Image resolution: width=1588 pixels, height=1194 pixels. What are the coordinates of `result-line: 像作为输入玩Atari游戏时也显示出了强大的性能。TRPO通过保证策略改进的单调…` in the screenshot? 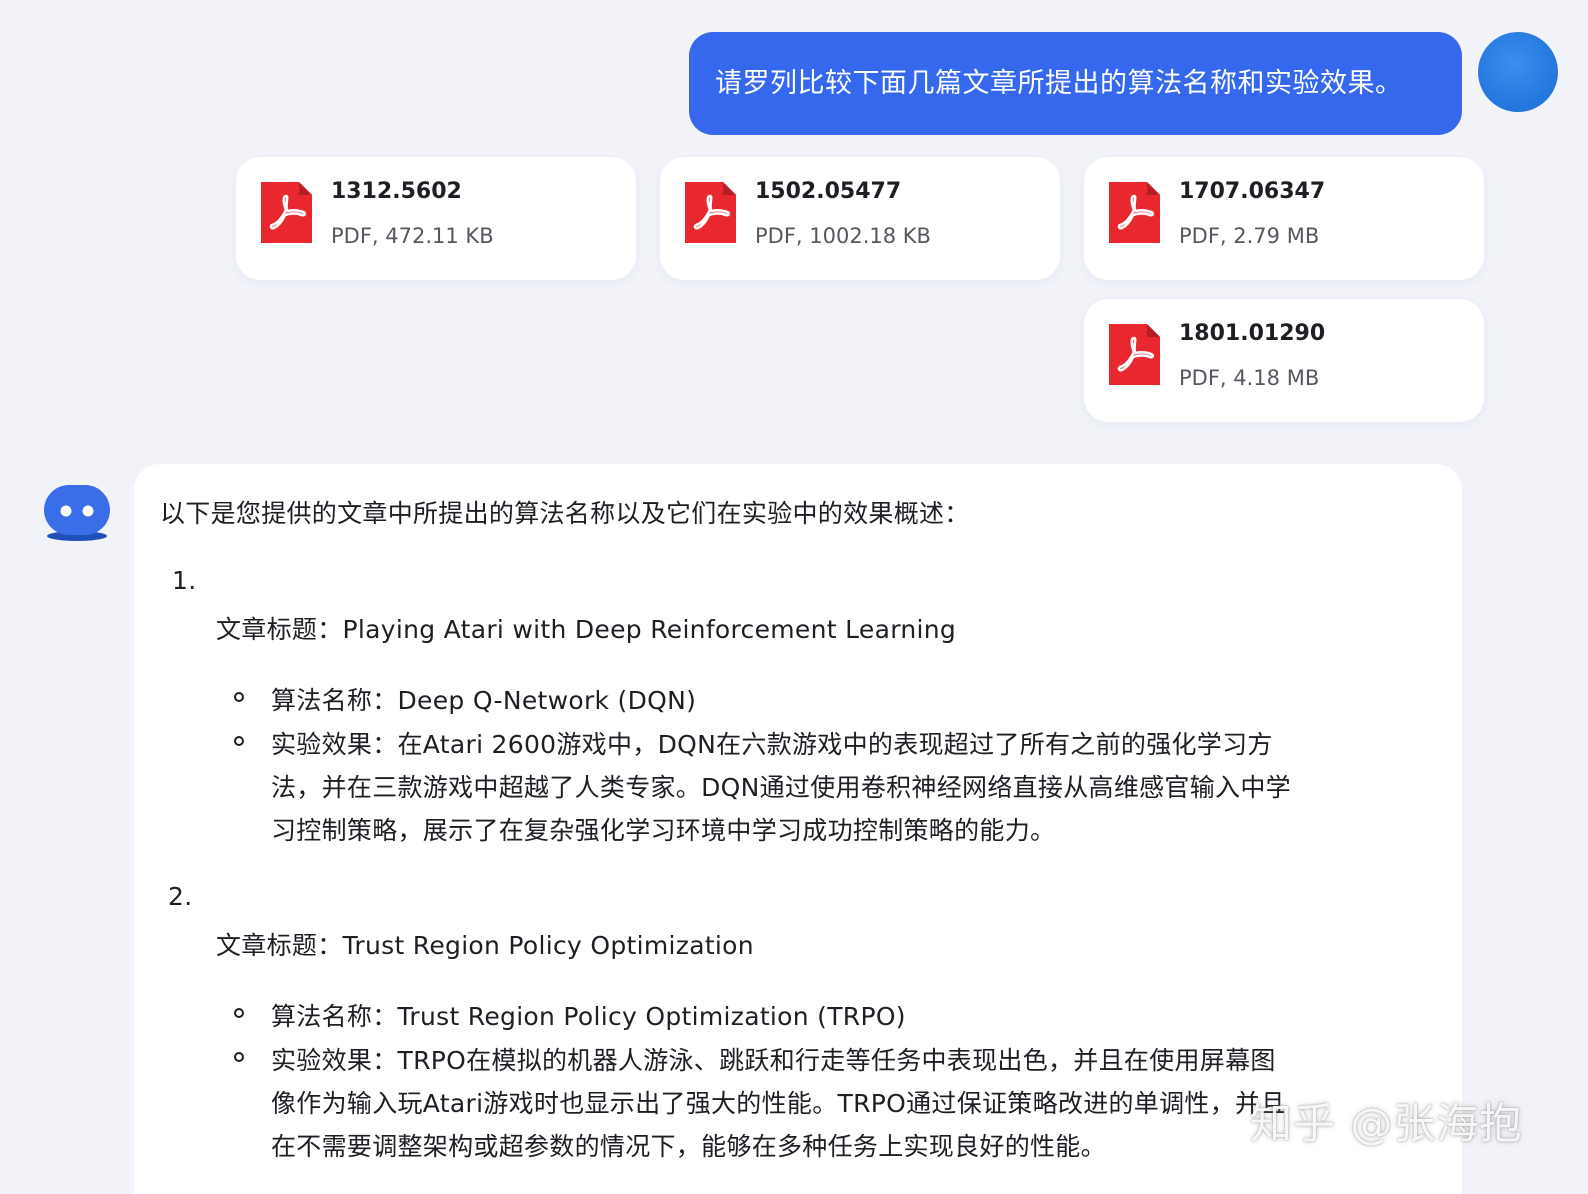 It's located at (778, 1103).